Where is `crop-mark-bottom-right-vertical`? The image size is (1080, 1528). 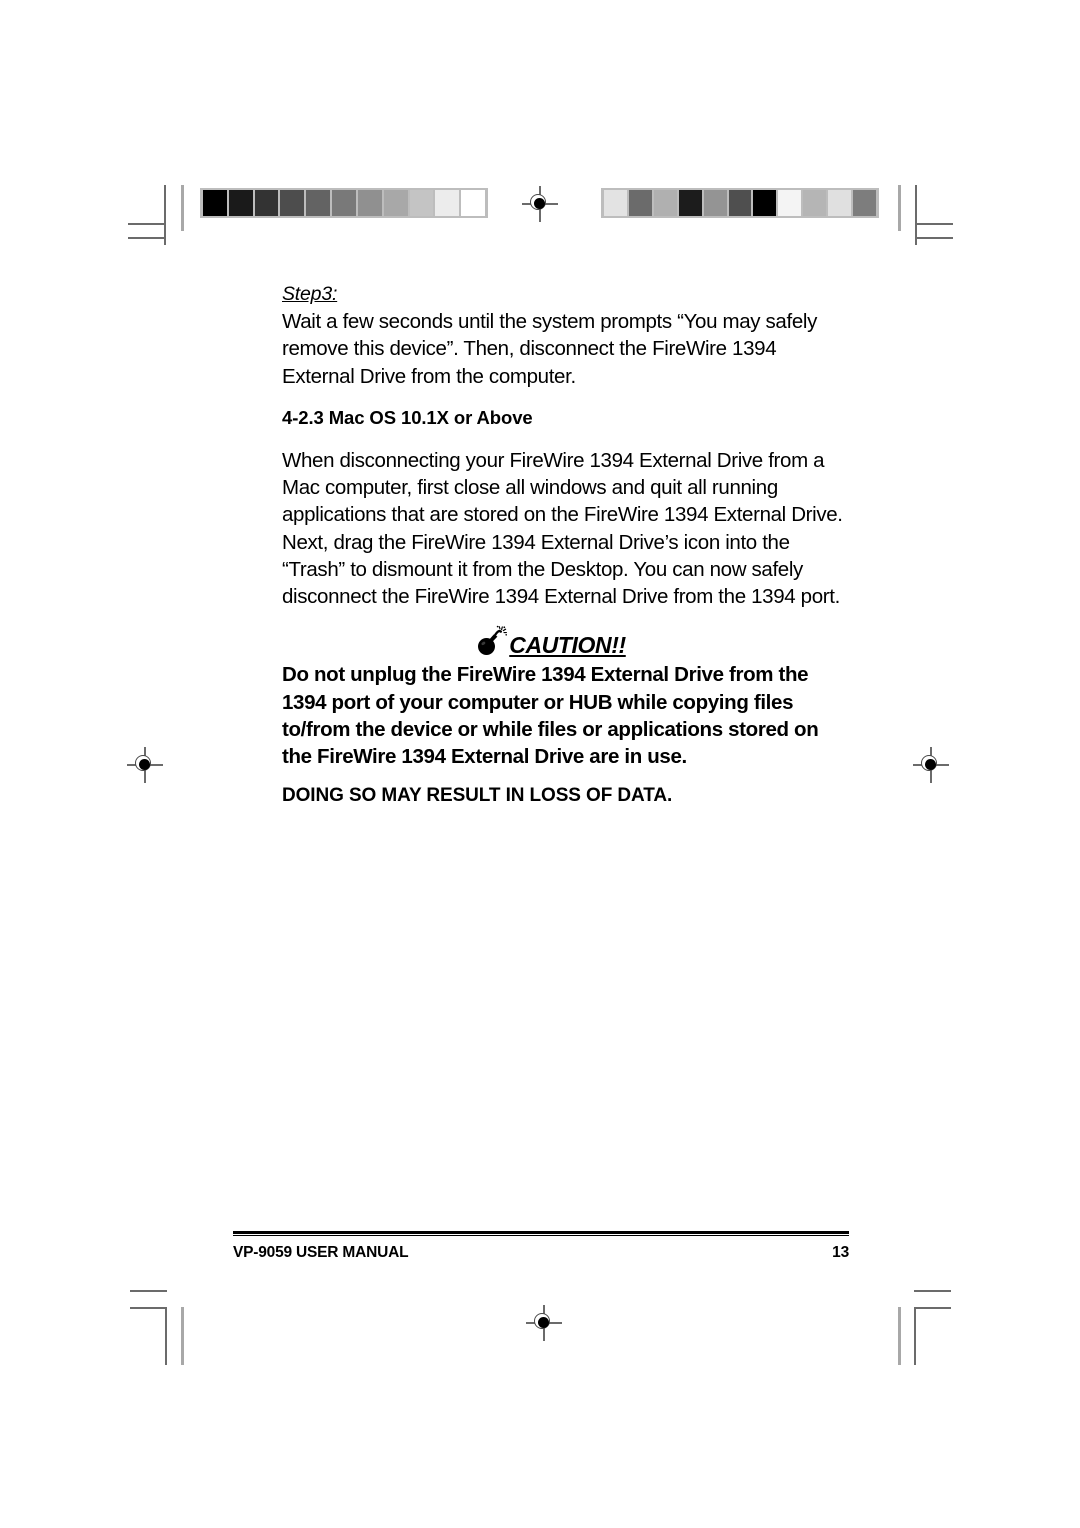
crop-mark-bottom-right-vertical is located at coordinates (915, 1336).